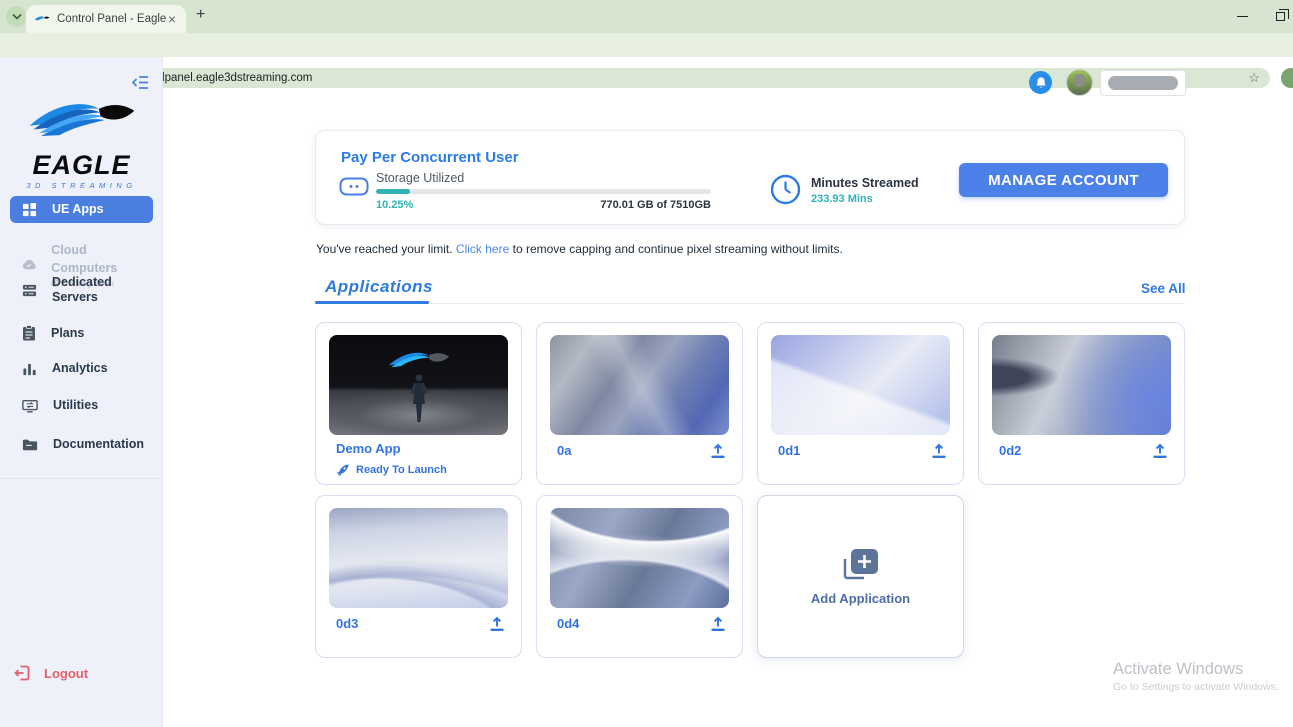  Describe the element at coordinates (1287, 78) in the screenshot. I see `browser-profile-avatar` at that location.